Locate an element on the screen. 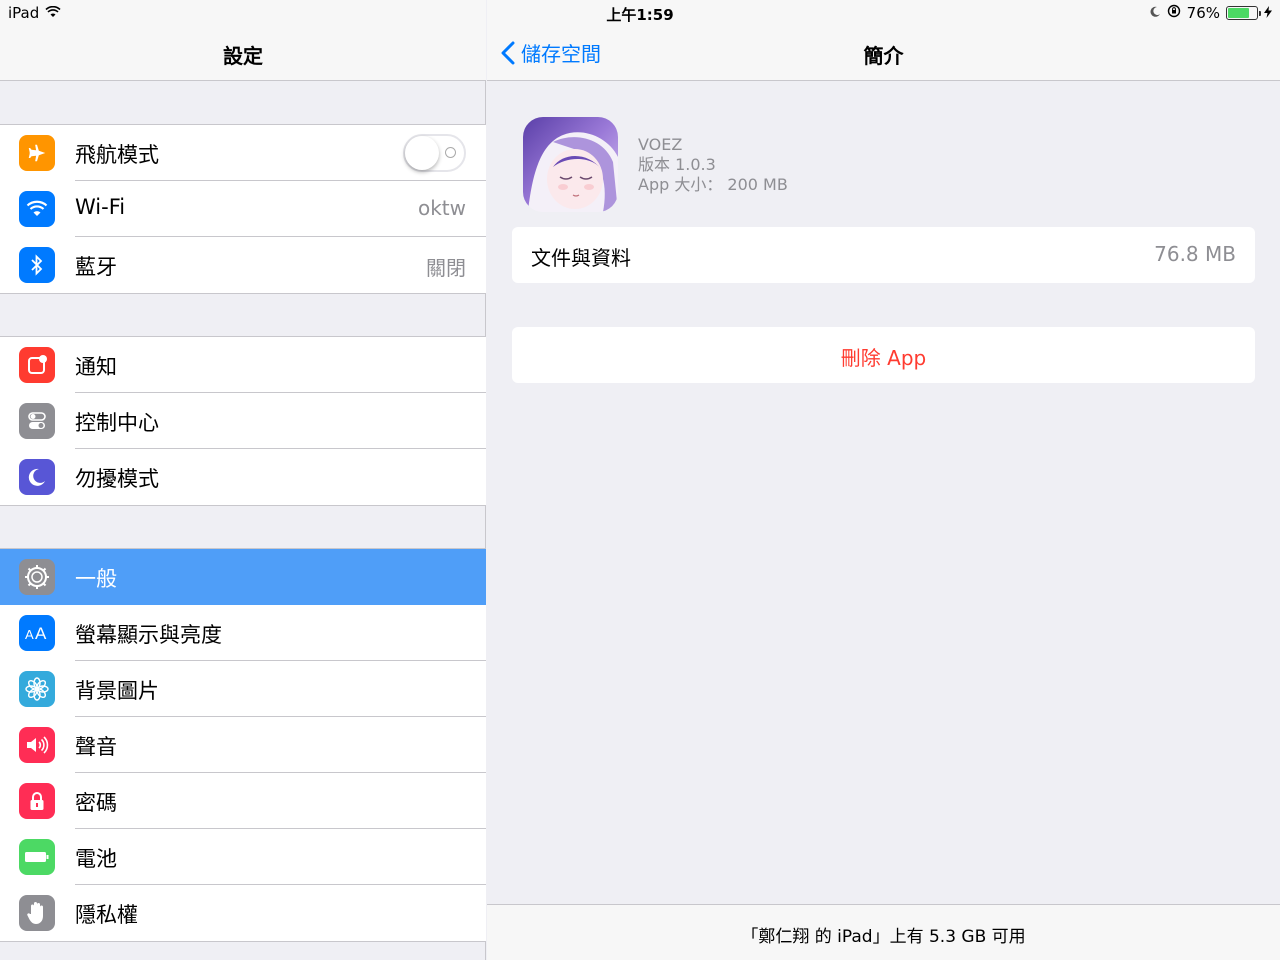  sidebar-item-label: 藍牙 is located at coordinates (96, 267).